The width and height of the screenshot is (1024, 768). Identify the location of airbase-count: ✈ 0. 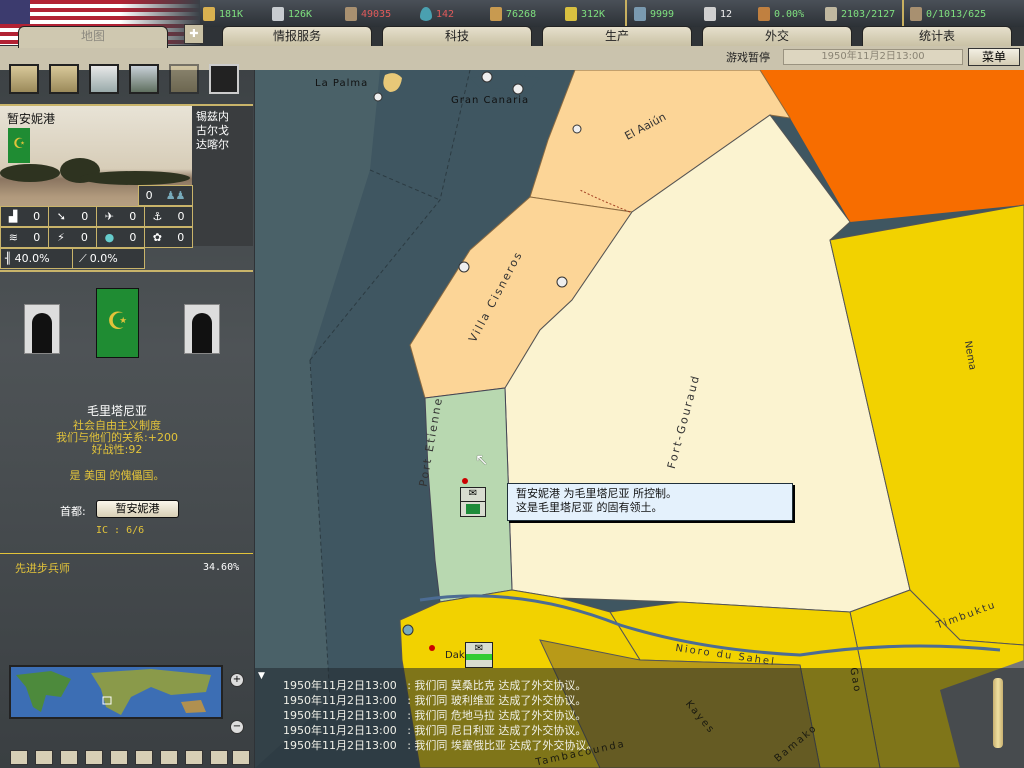
(120, 216).